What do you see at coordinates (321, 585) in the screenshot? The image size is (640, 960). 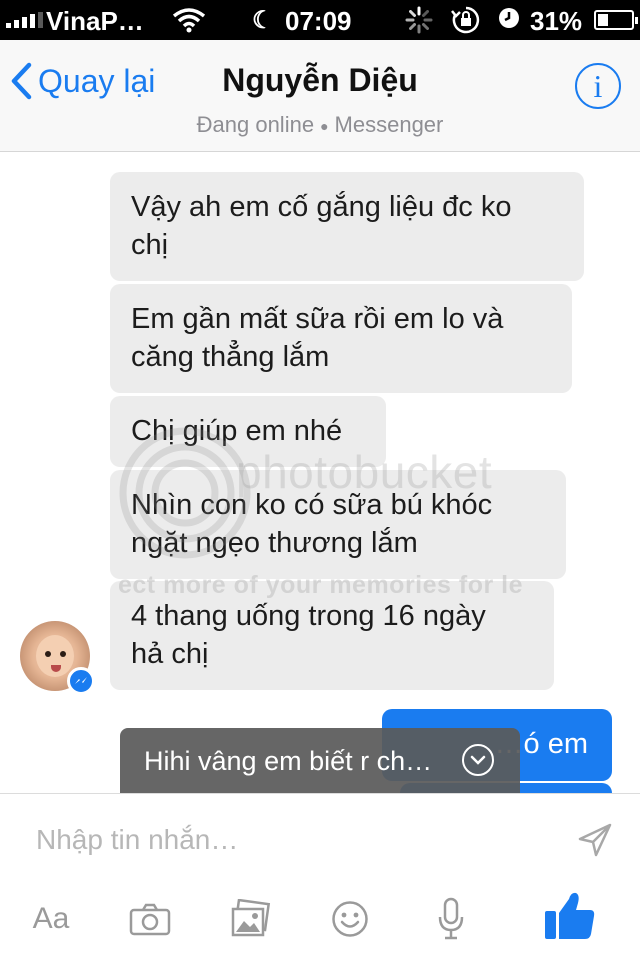 I see `watermark-tagline: ect more of your memories for le` at bounding box center [321, 585].